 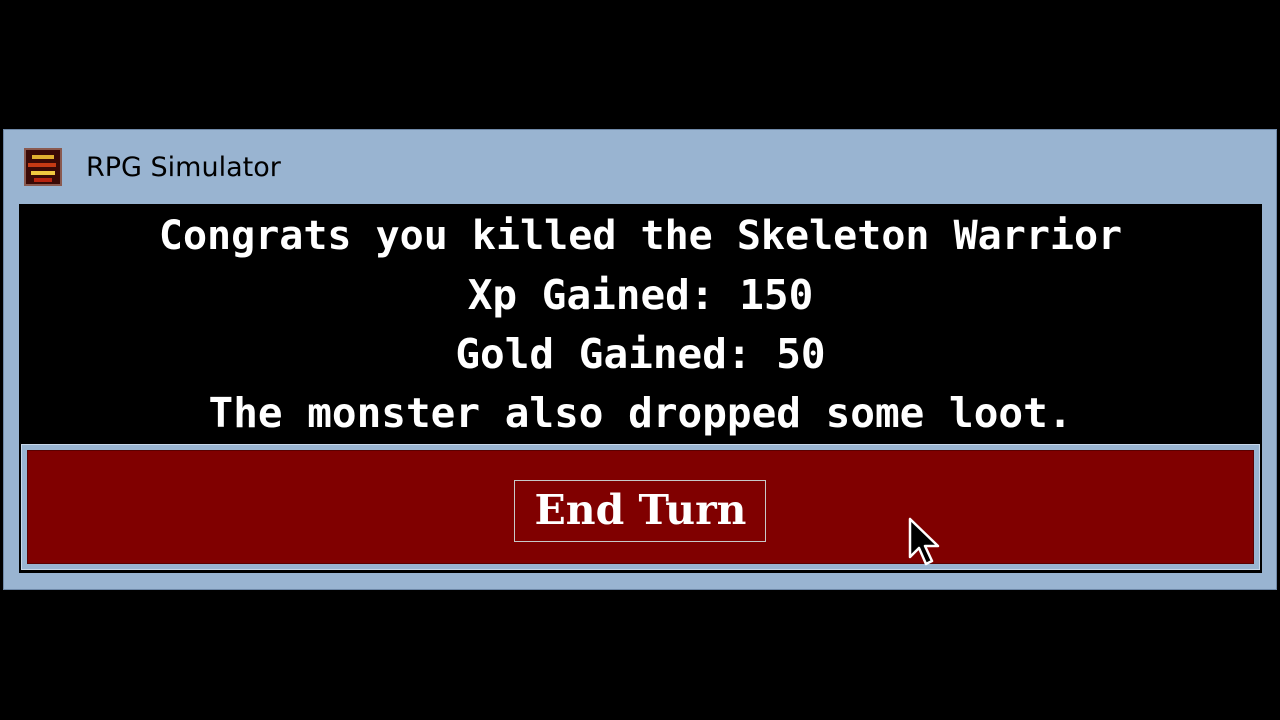 I want to click on loot-message: The monster also dropped some loot., so click(x=640, y=413).